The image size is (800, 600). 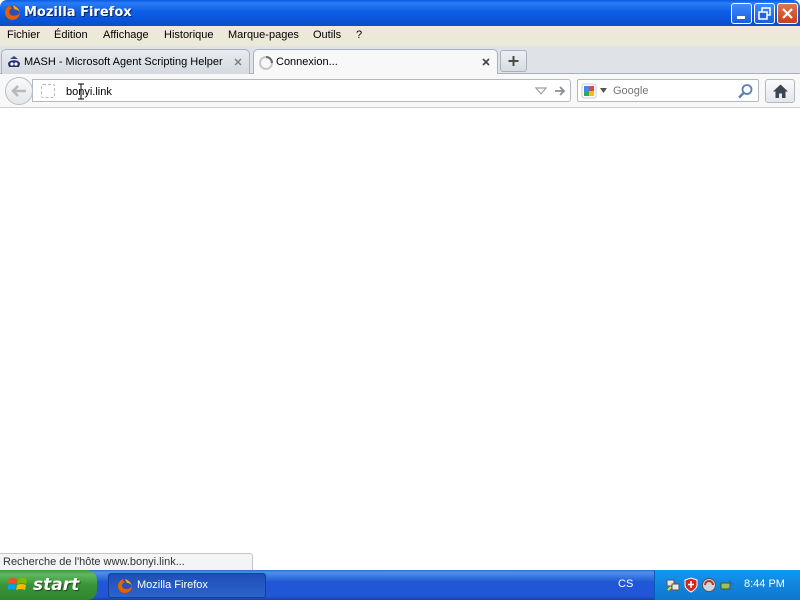 I want to click on loading-spinner-icon, so click(x=266, y=63).